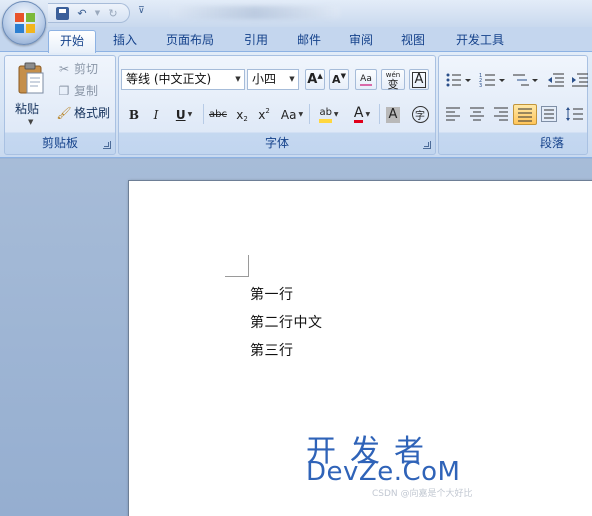 The height and width of the screenshot is (516, 592). I want to click on quick-access-toolbar: ↶ ▼ ↻, so click(89, 13).